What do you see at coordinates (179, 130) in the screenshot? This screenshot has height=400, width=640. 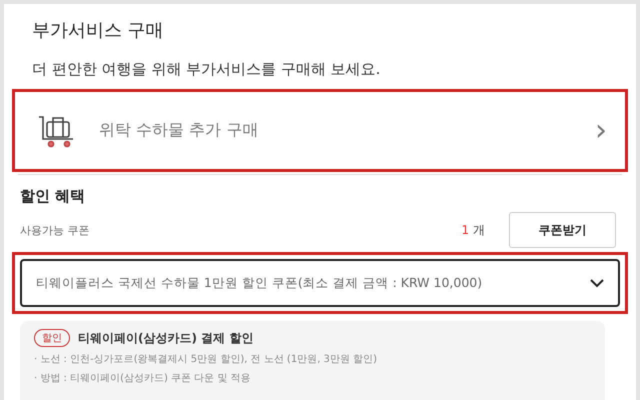 I see `service-label: 위탁 수하물 추가 구매` at bounding box center [179, 130].